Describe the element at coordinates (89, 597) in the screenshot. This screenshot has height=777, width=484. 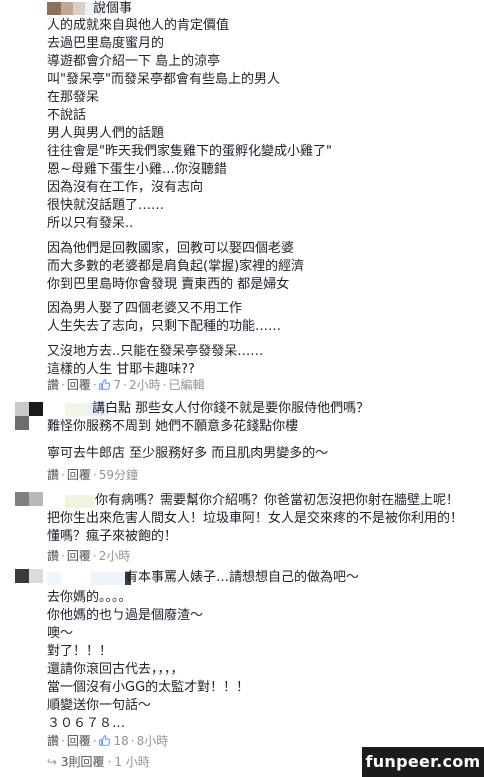
I see `comment-text-line: 去你媽的。。。。` at that location.